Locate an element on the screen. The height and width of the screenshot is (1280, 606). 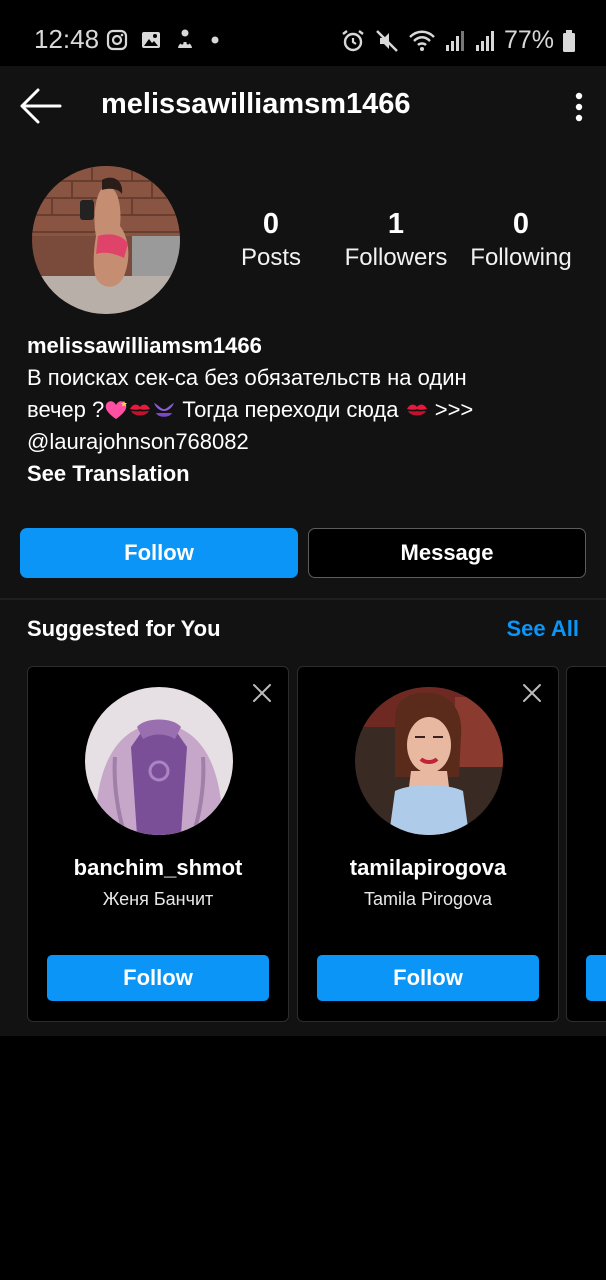
gallery-icon is located at coordinates (151, 40).